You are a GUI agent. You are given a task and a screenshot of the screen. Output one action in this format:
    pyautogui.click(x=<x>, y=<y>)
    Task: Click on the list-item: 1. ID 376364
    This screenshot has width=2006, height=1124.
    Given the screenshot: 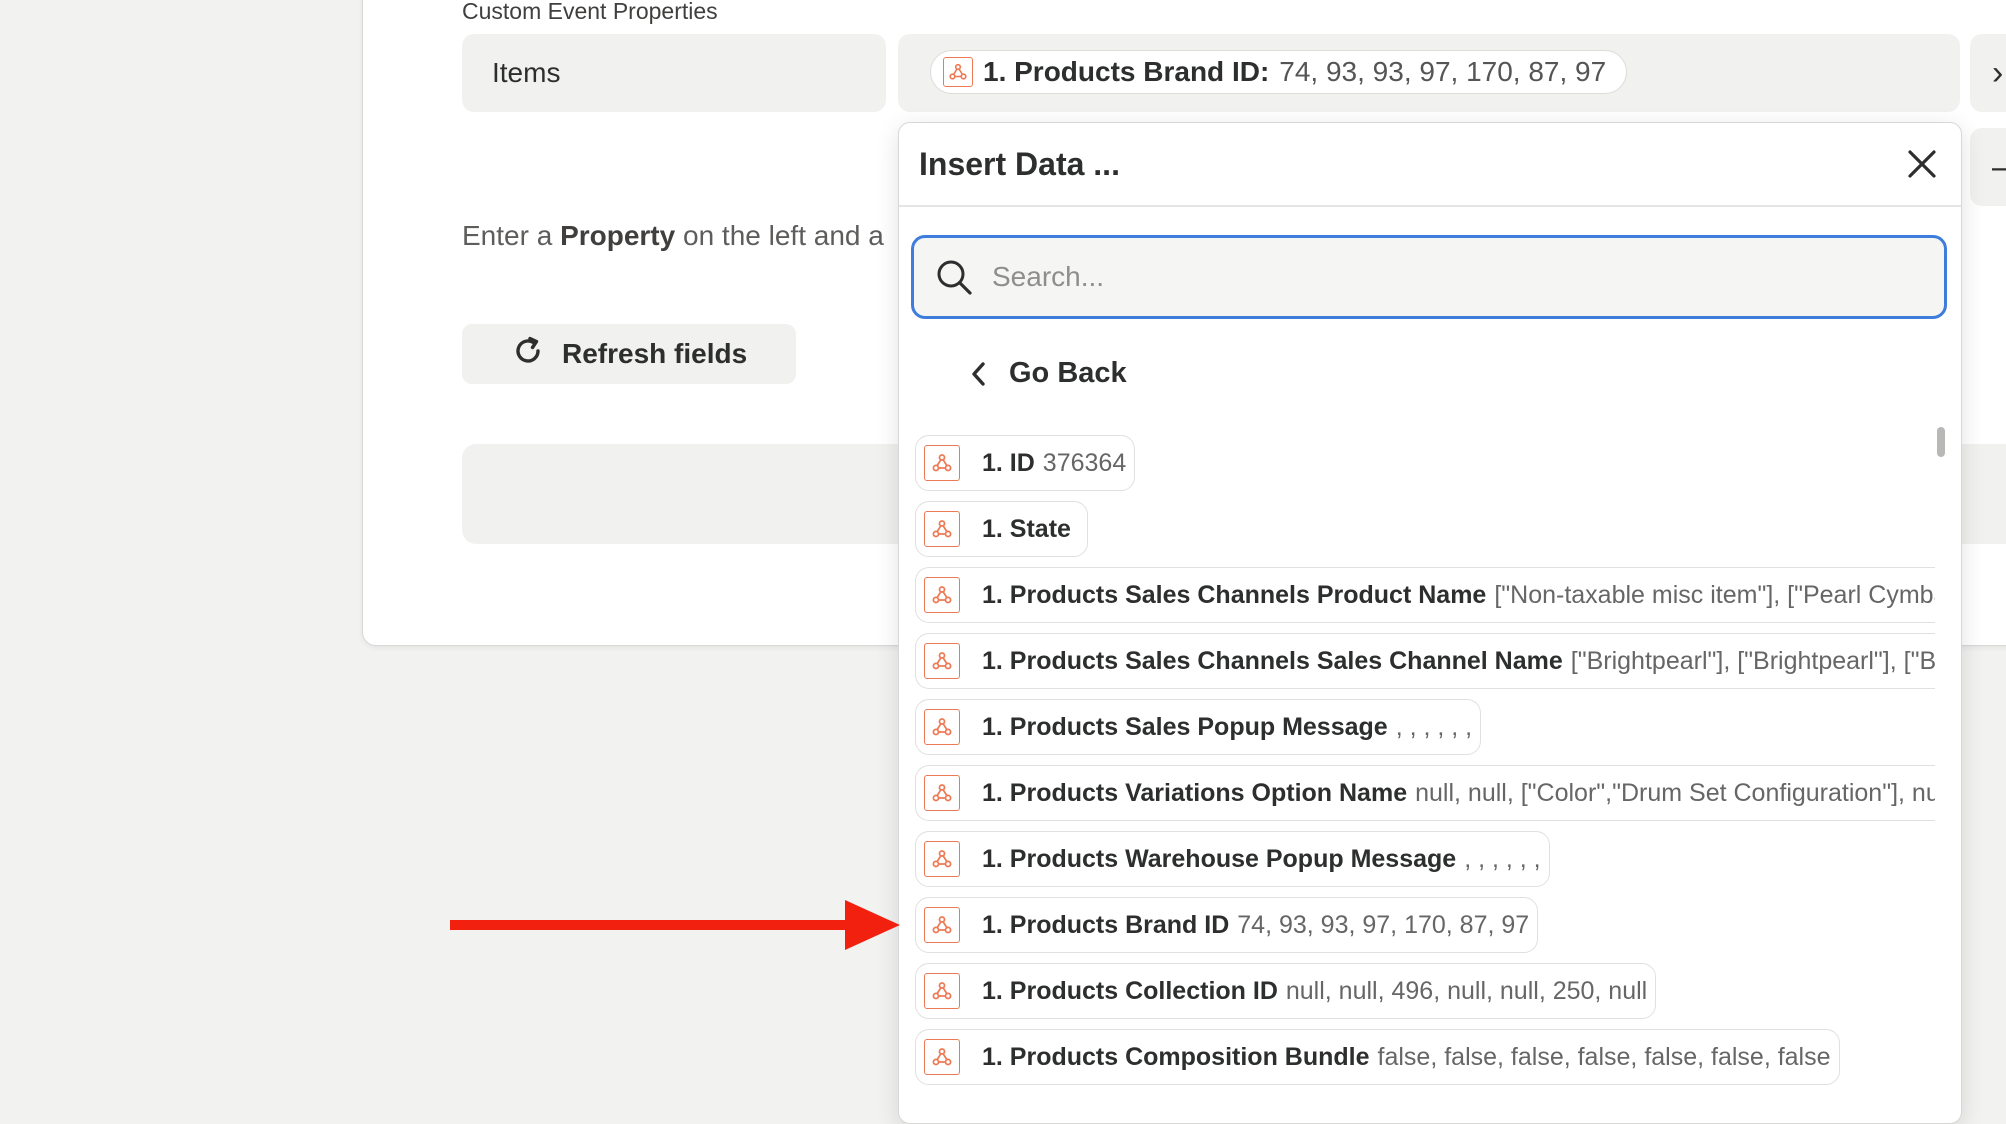 What is the action you would take?
    pyautogui.click(x=1025, y=463)
    